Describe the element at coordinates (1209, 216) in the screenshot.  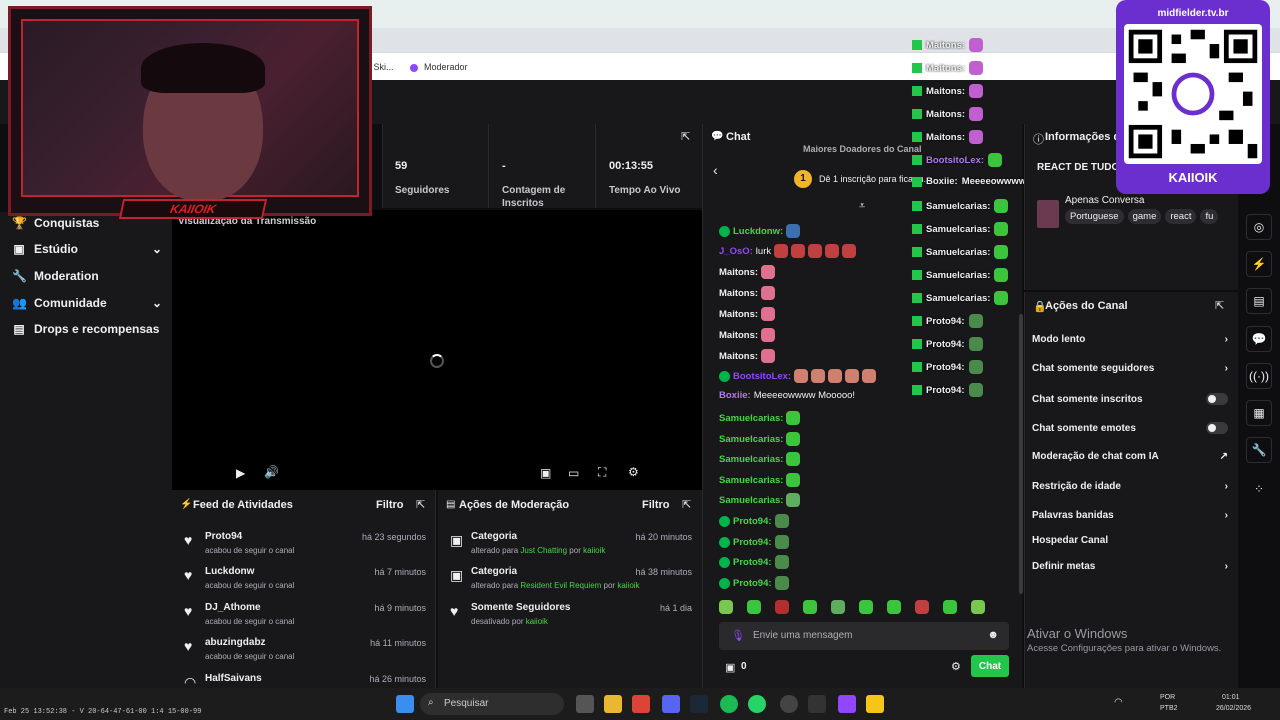
I see `tag: fu` at that location.